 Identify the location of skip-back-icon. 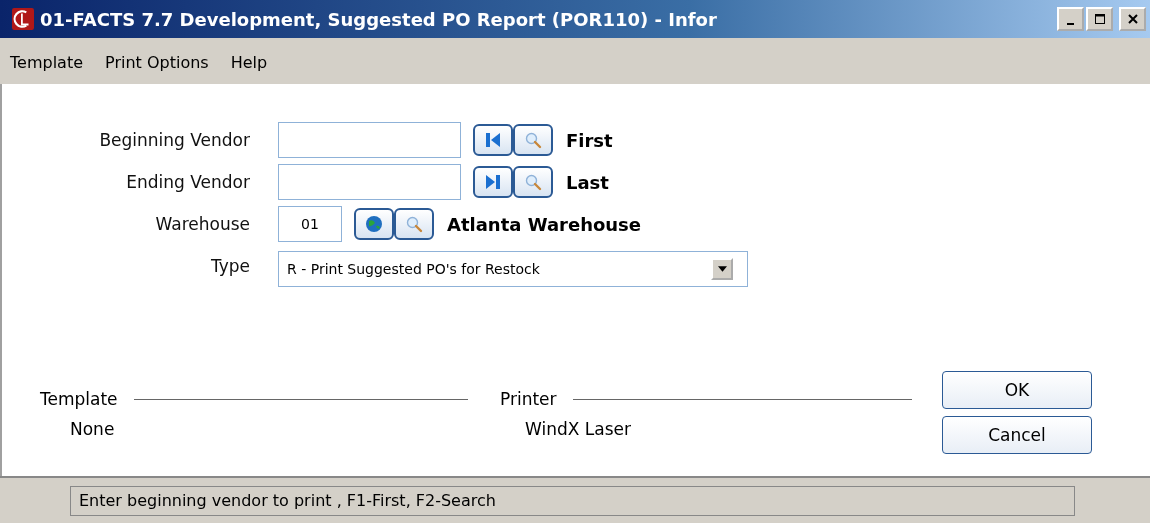
(493, 140).